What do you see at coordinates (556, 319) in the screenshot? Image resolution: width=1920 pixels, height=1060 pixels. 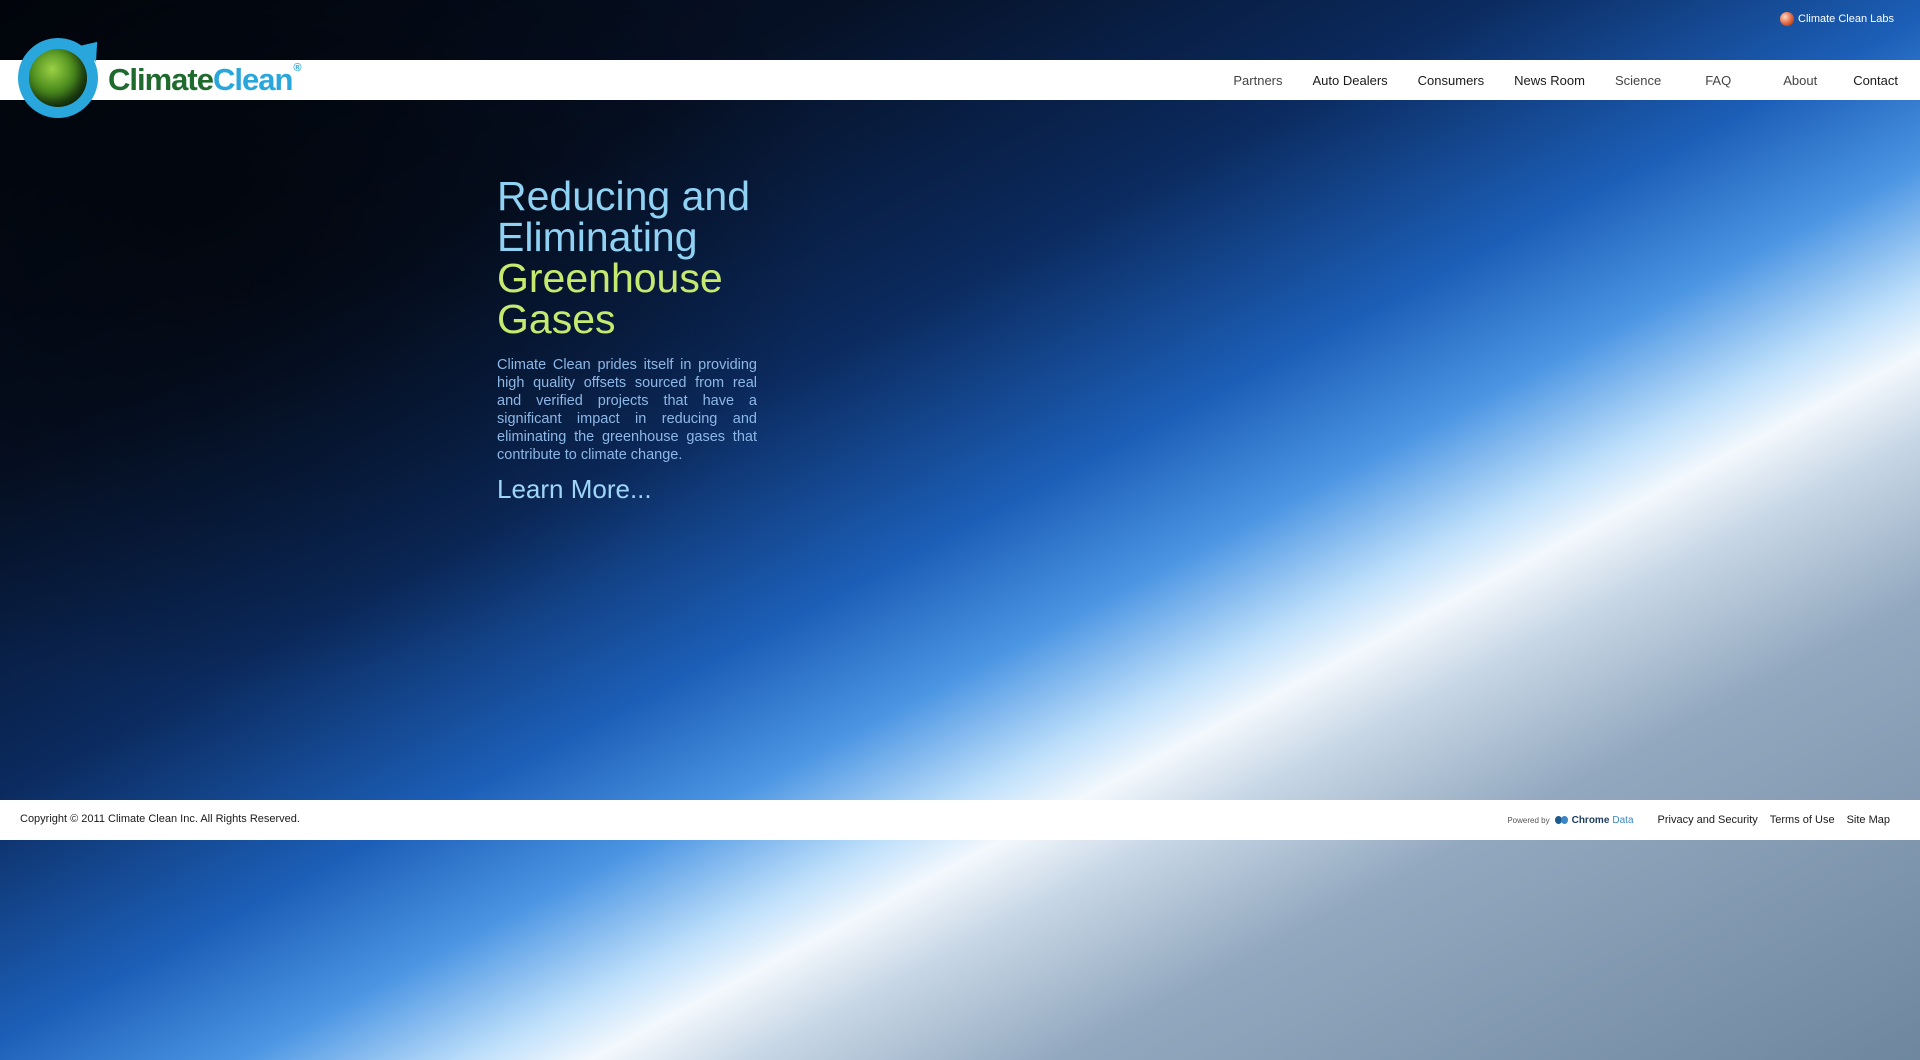 I see `hero-title-line4: Gases` at bounding box center [556, 319].